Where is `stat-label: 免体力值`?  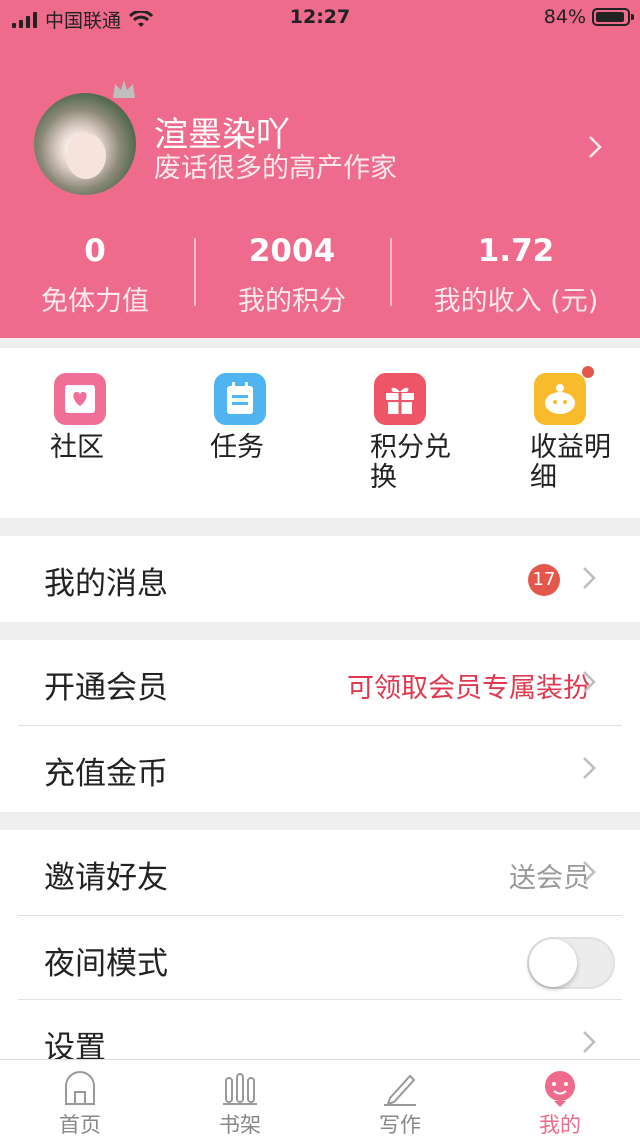 stat-label: 免体力值 is located at coordinates (95, 301).